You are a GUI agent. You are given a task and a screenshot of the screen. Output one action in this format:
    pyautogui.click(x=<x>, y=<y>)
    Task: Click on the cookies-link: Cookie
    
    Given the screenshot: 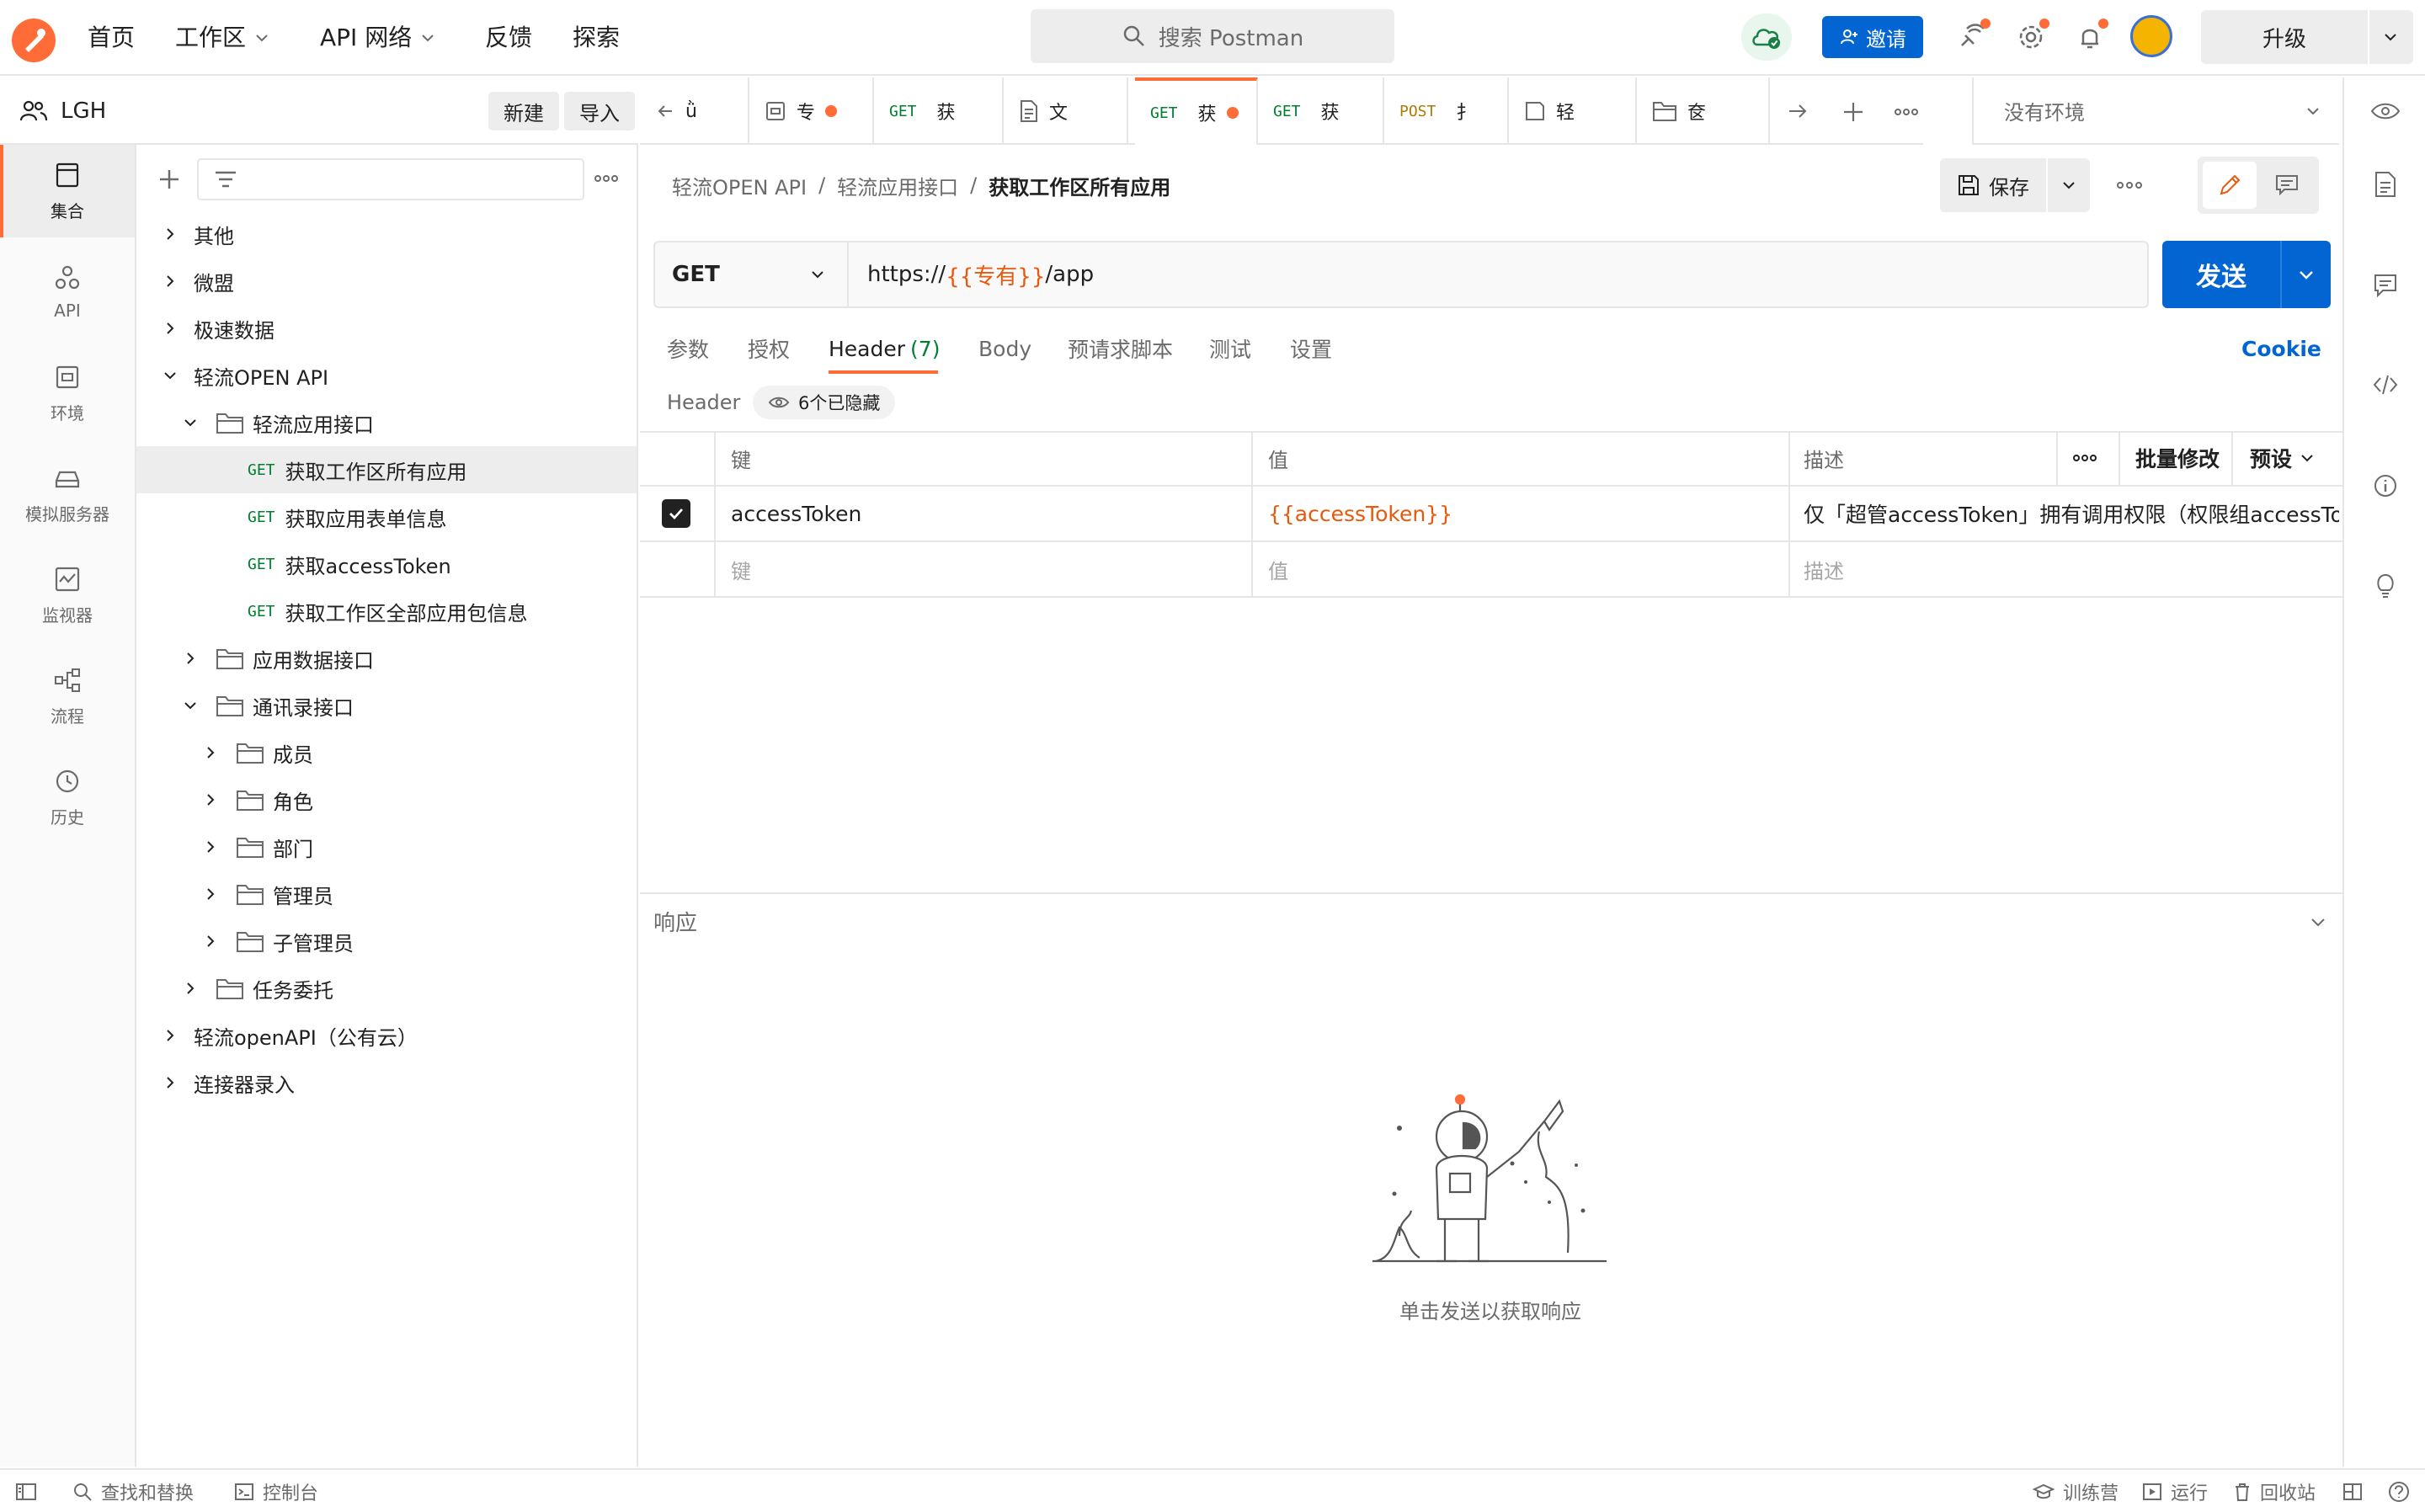 What is the action you would take?
    pyautogui.click(x=2281, y=349)
    